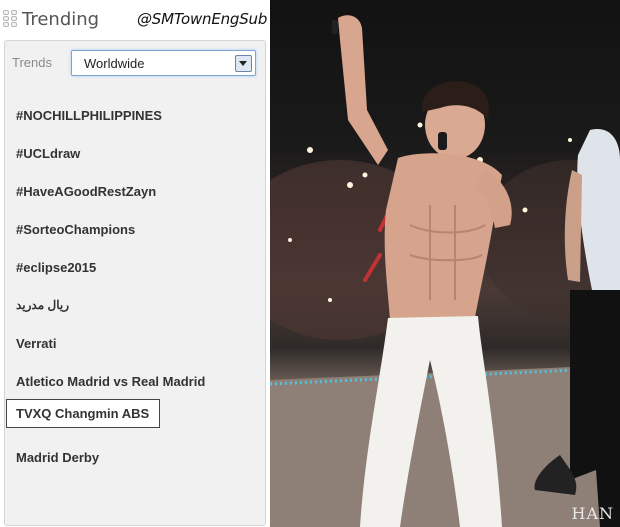 This screenshot has width=620, height=527. Describe the element at coordinates (86, 191) in the screenshot. I see `trend-item: #HaveAGoodRestZayn` at that location.